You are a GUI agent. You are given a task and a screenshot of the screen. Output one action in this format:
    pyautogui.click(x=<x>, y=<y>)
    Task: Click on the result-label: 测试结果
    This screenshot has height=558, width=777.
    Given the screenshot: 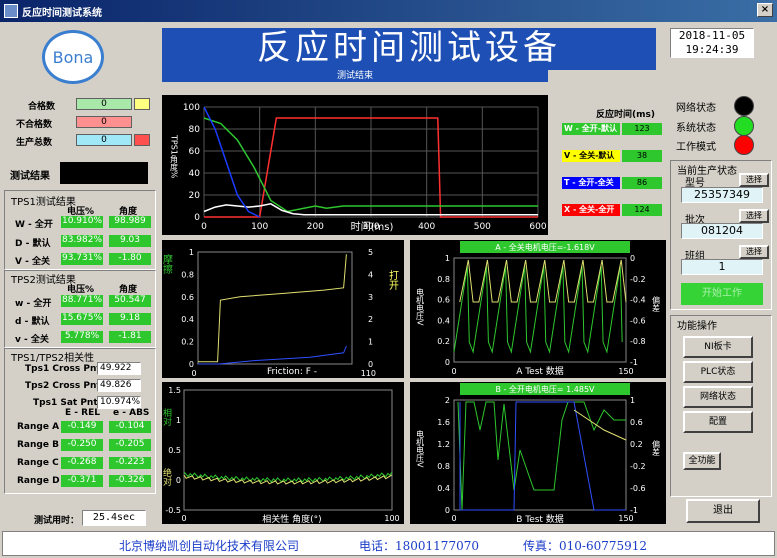 What is the action you would take?
    pyautogui.click(x=30, y=176)
    